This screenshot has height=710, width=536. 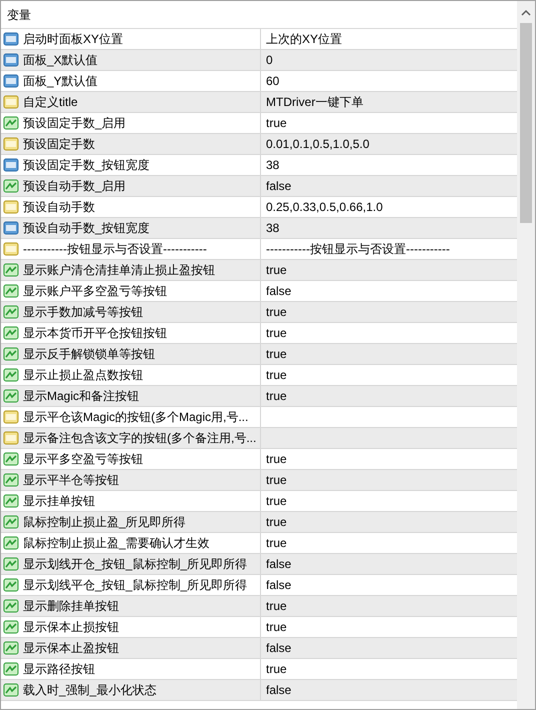 I want to click on parameter-row: 载入时_强制_最小化状态 false, so click(x=259, y=690).